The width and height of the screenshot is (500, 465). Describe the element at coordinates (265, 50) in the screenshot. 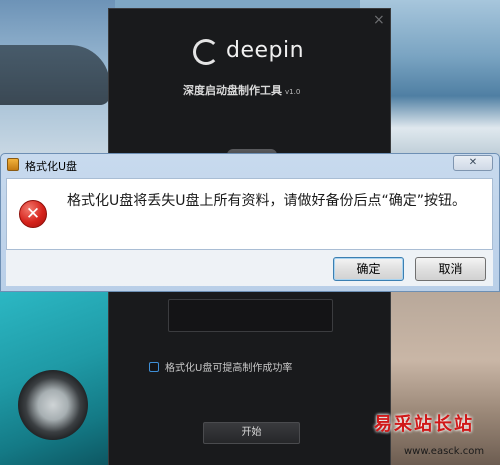

I see `deepin-logo-text: deepin` at that location.